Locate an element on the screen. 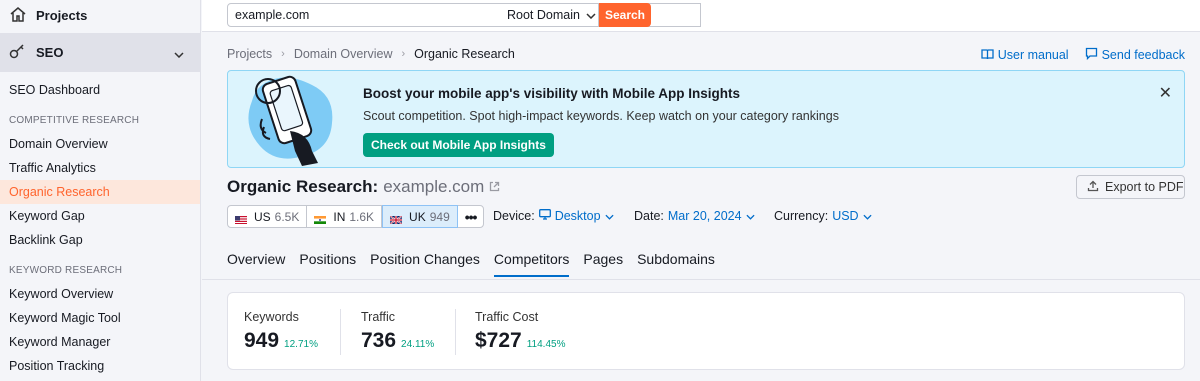  stat-label: Traffic is located at coordinates (378, 317).